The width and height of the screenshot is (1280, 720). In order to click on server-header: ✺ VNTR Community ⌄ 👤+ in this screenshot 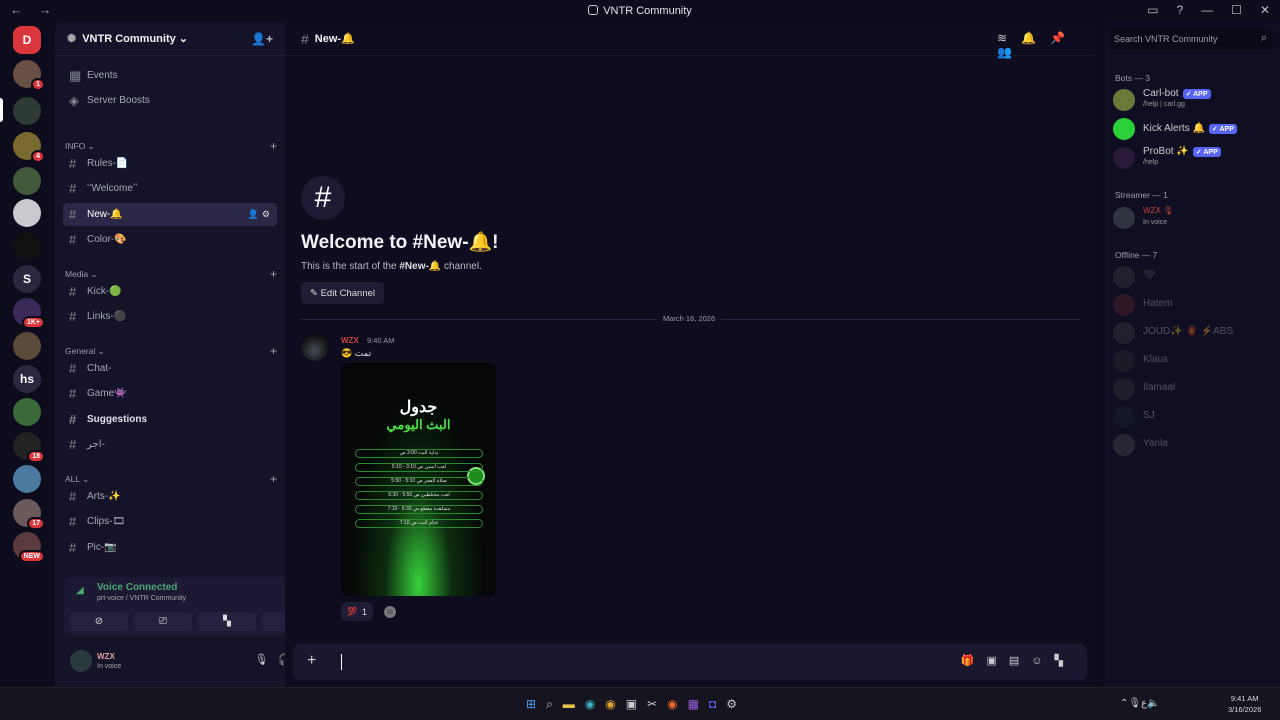, I will do `click(170, 39)`.